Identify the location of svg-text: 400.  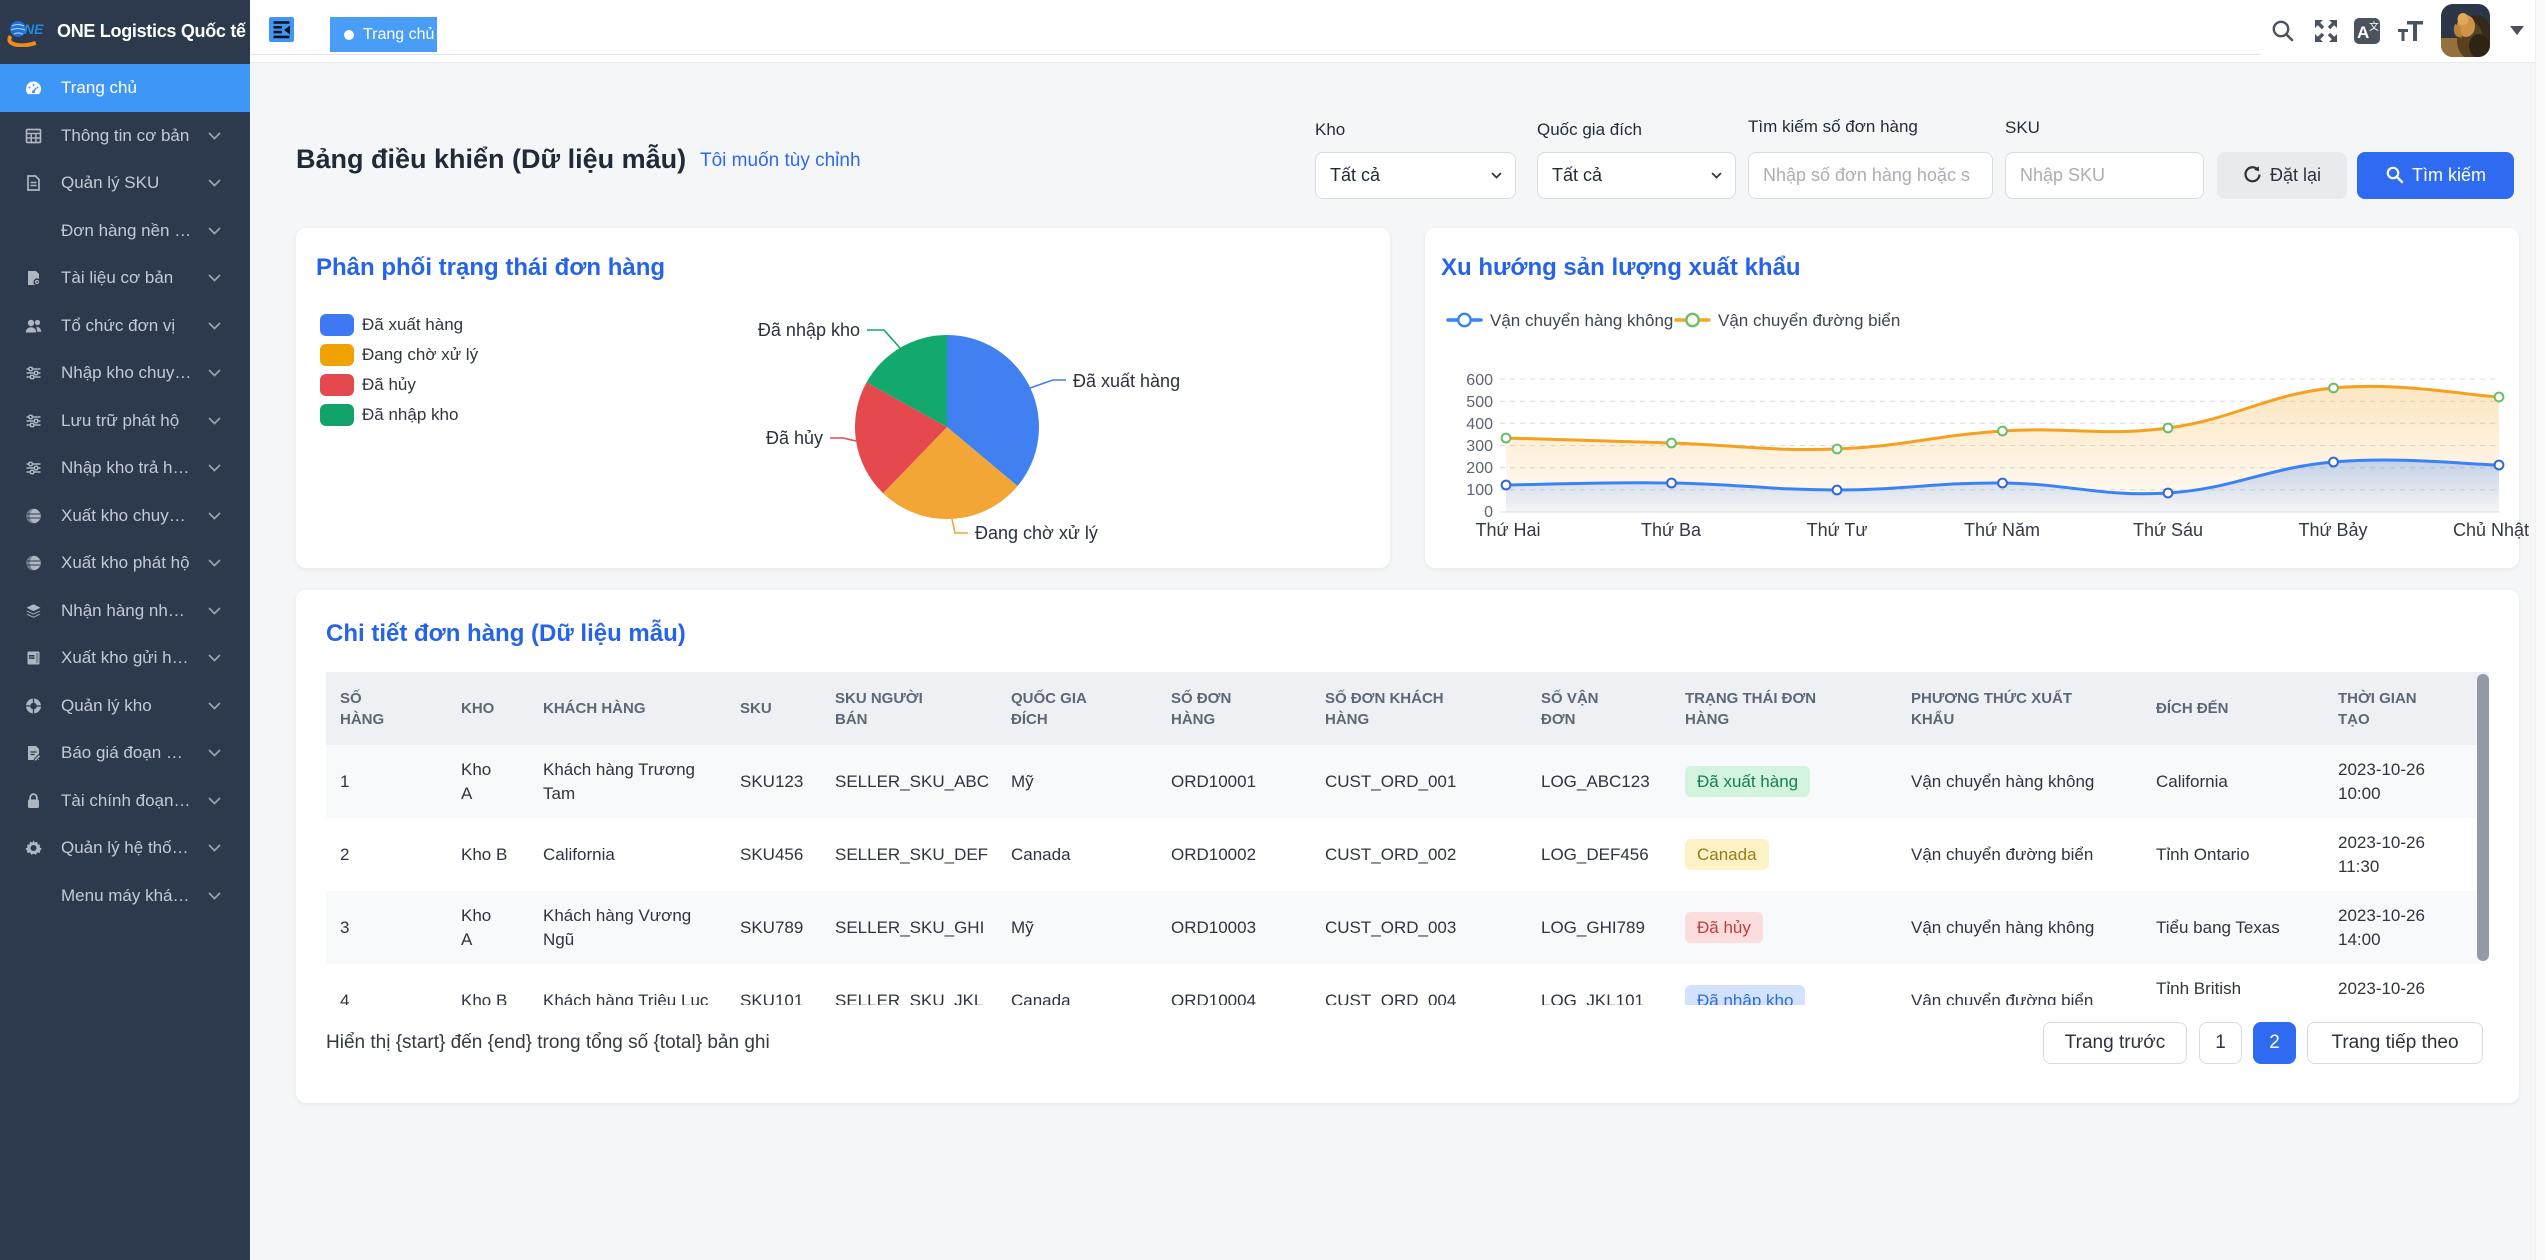
(1479, 424).